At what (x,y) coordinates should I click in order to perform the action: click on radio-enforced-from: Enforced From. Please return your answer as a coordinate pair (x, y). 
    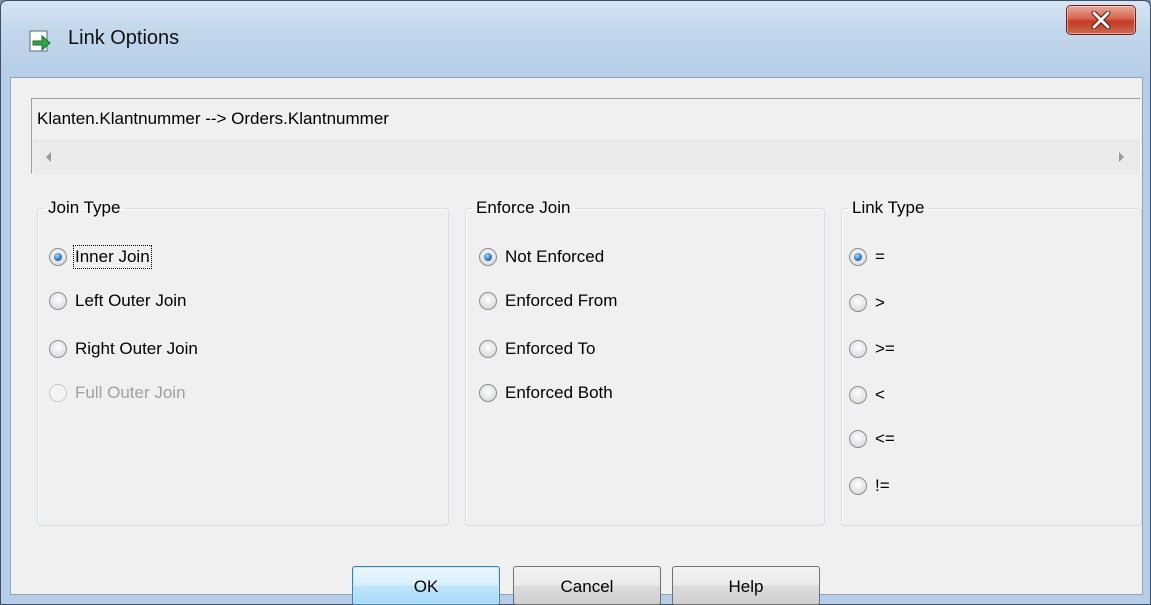
    Looking at the image, I should click on (548, 301).